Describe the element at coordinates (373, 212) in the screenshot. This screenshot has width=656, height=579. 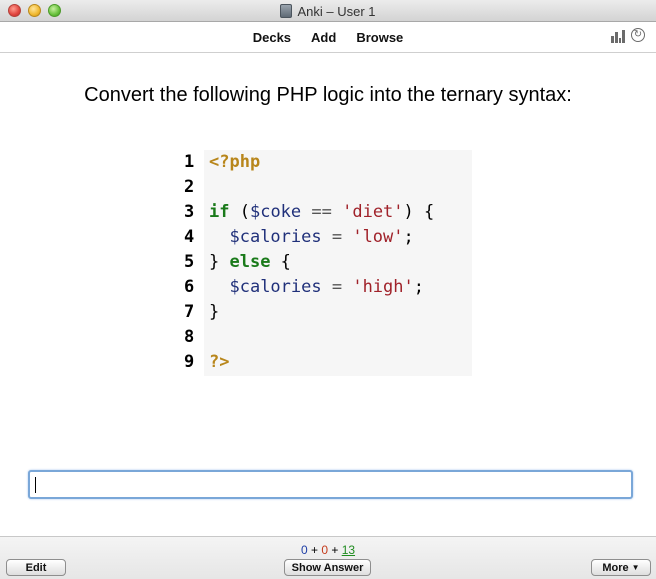
I see `code-token: 'diet'` at that location.